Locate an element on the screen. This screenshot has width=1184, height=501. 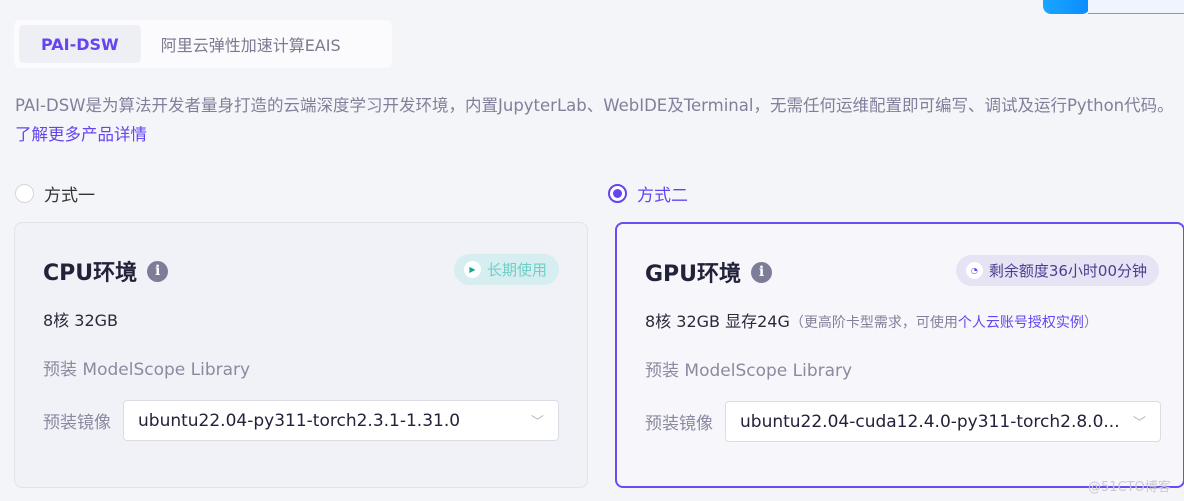
radio-option-2: 方式二 is located at coordinates (648, 193).